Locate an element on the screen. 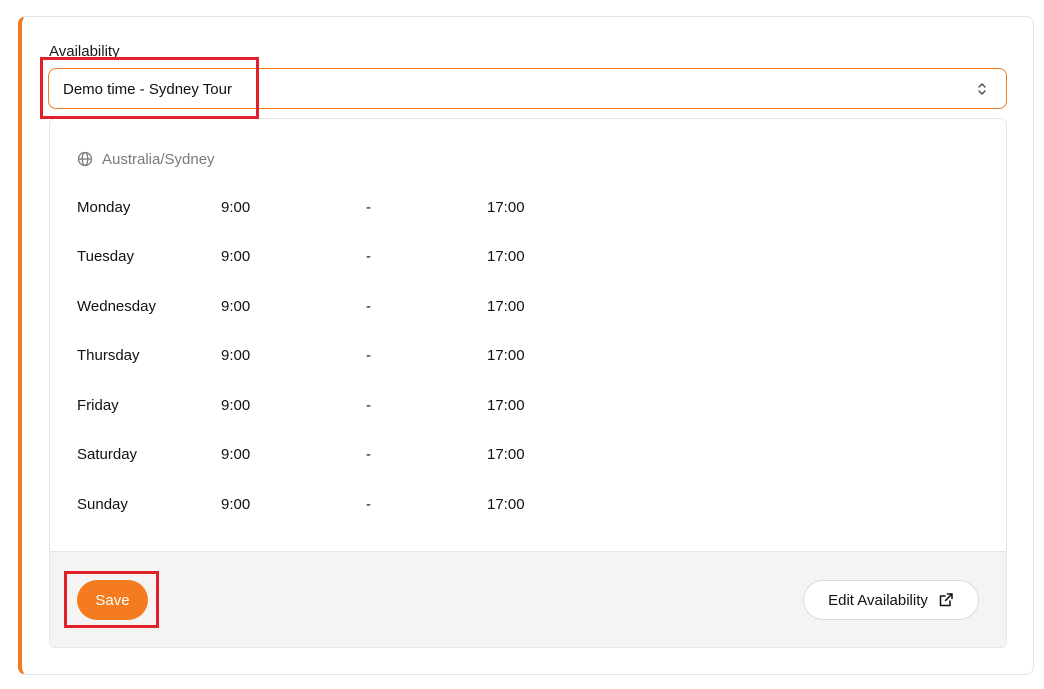  globe-icon is located at coordinates (85, 159).